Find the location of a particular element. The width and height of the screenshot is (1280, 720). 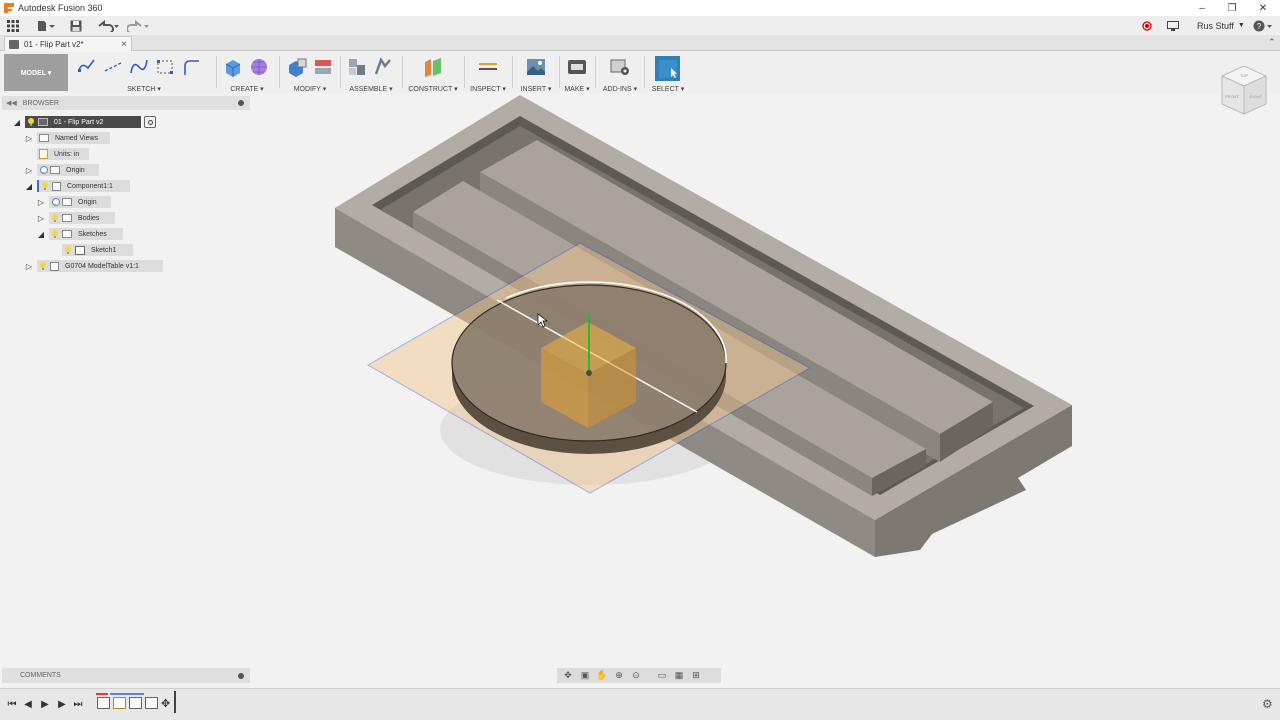

origin-point is located at coordinates (589, 373).